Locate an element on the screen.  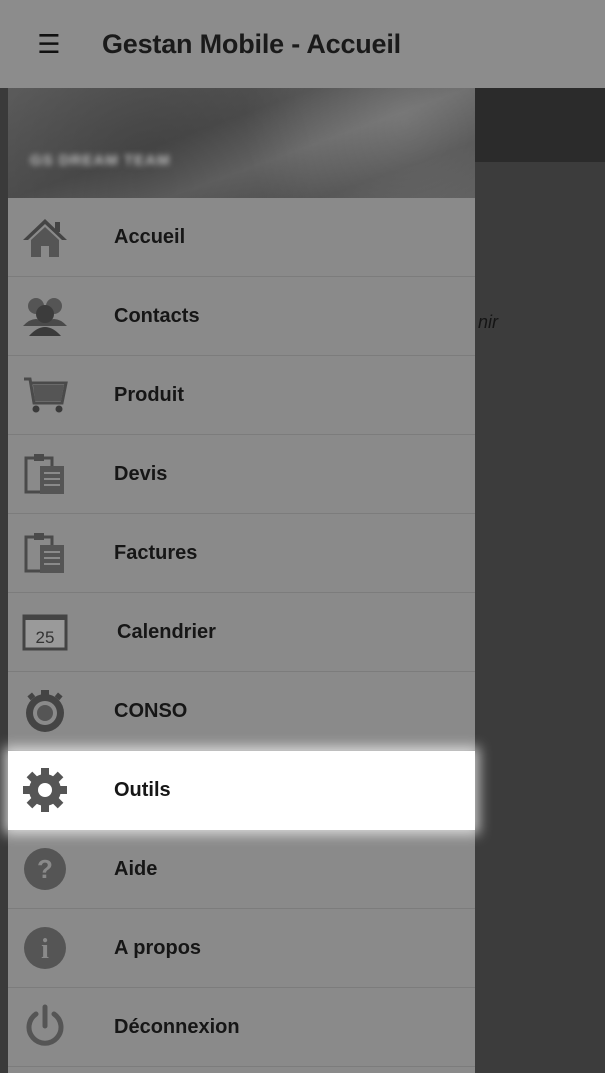
app-bar: ☰ Gestan Mobile - Accueil is located at coordinates (302, 44).